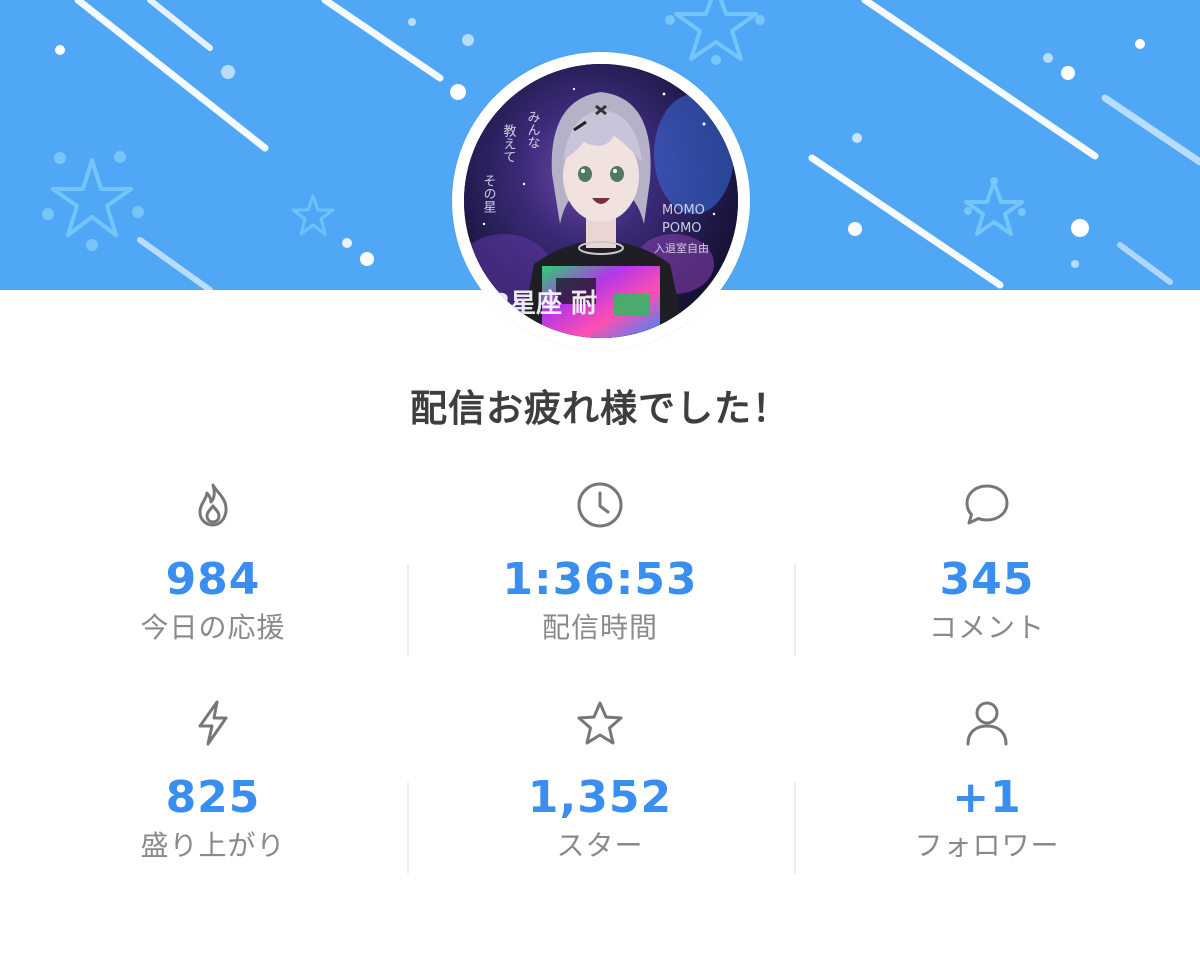  Describe the element at coordinates (544, 303) in the screenshot. I see `avatar-shirt-text: 2星座 耐` at that location.